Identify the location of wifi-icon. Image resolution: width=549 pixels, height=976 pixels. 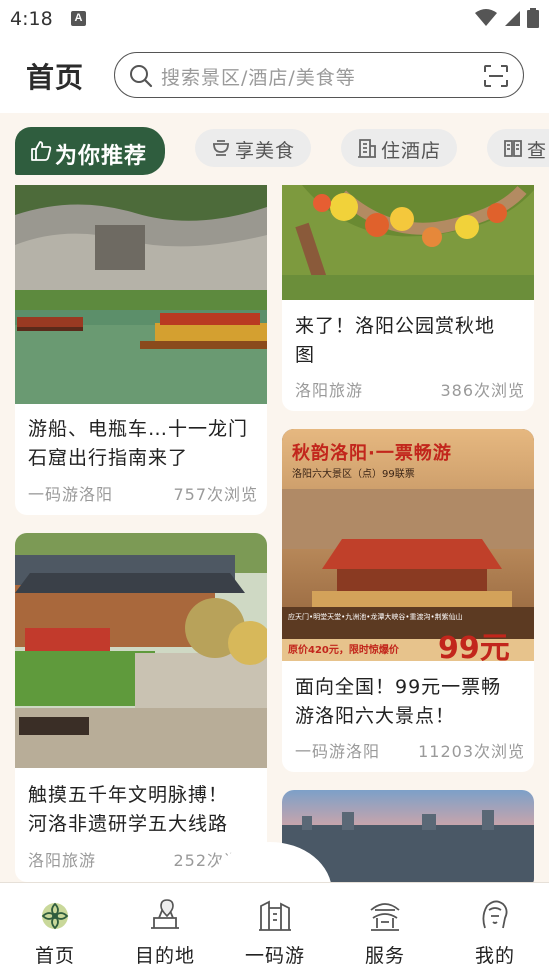
(486, 17).